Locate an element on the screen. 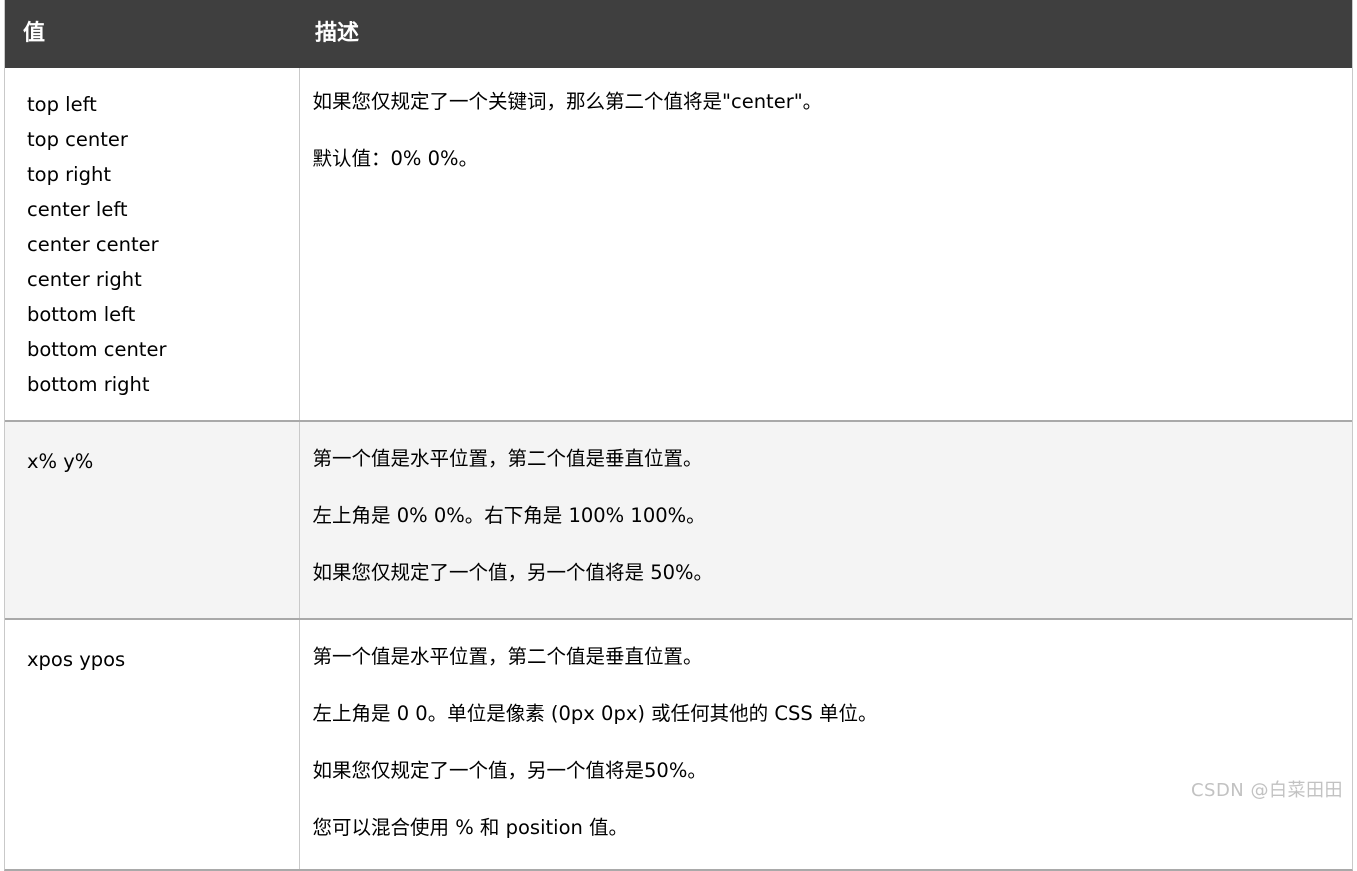 Image resolution: width=1357 pixels, height=871 pixels. table-header-row: 值 描述 is located at coordinates (678, 34).